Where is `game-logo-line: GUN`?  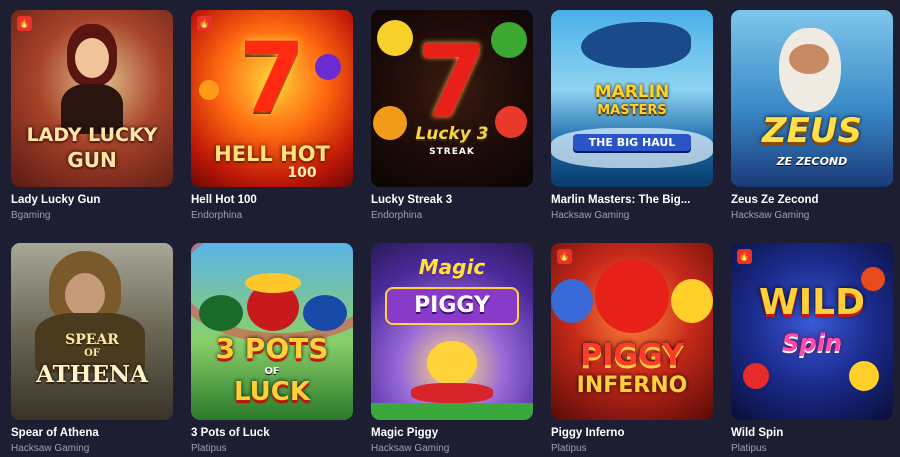 game-logo-line: GUN is located at coordinates (92, 160).